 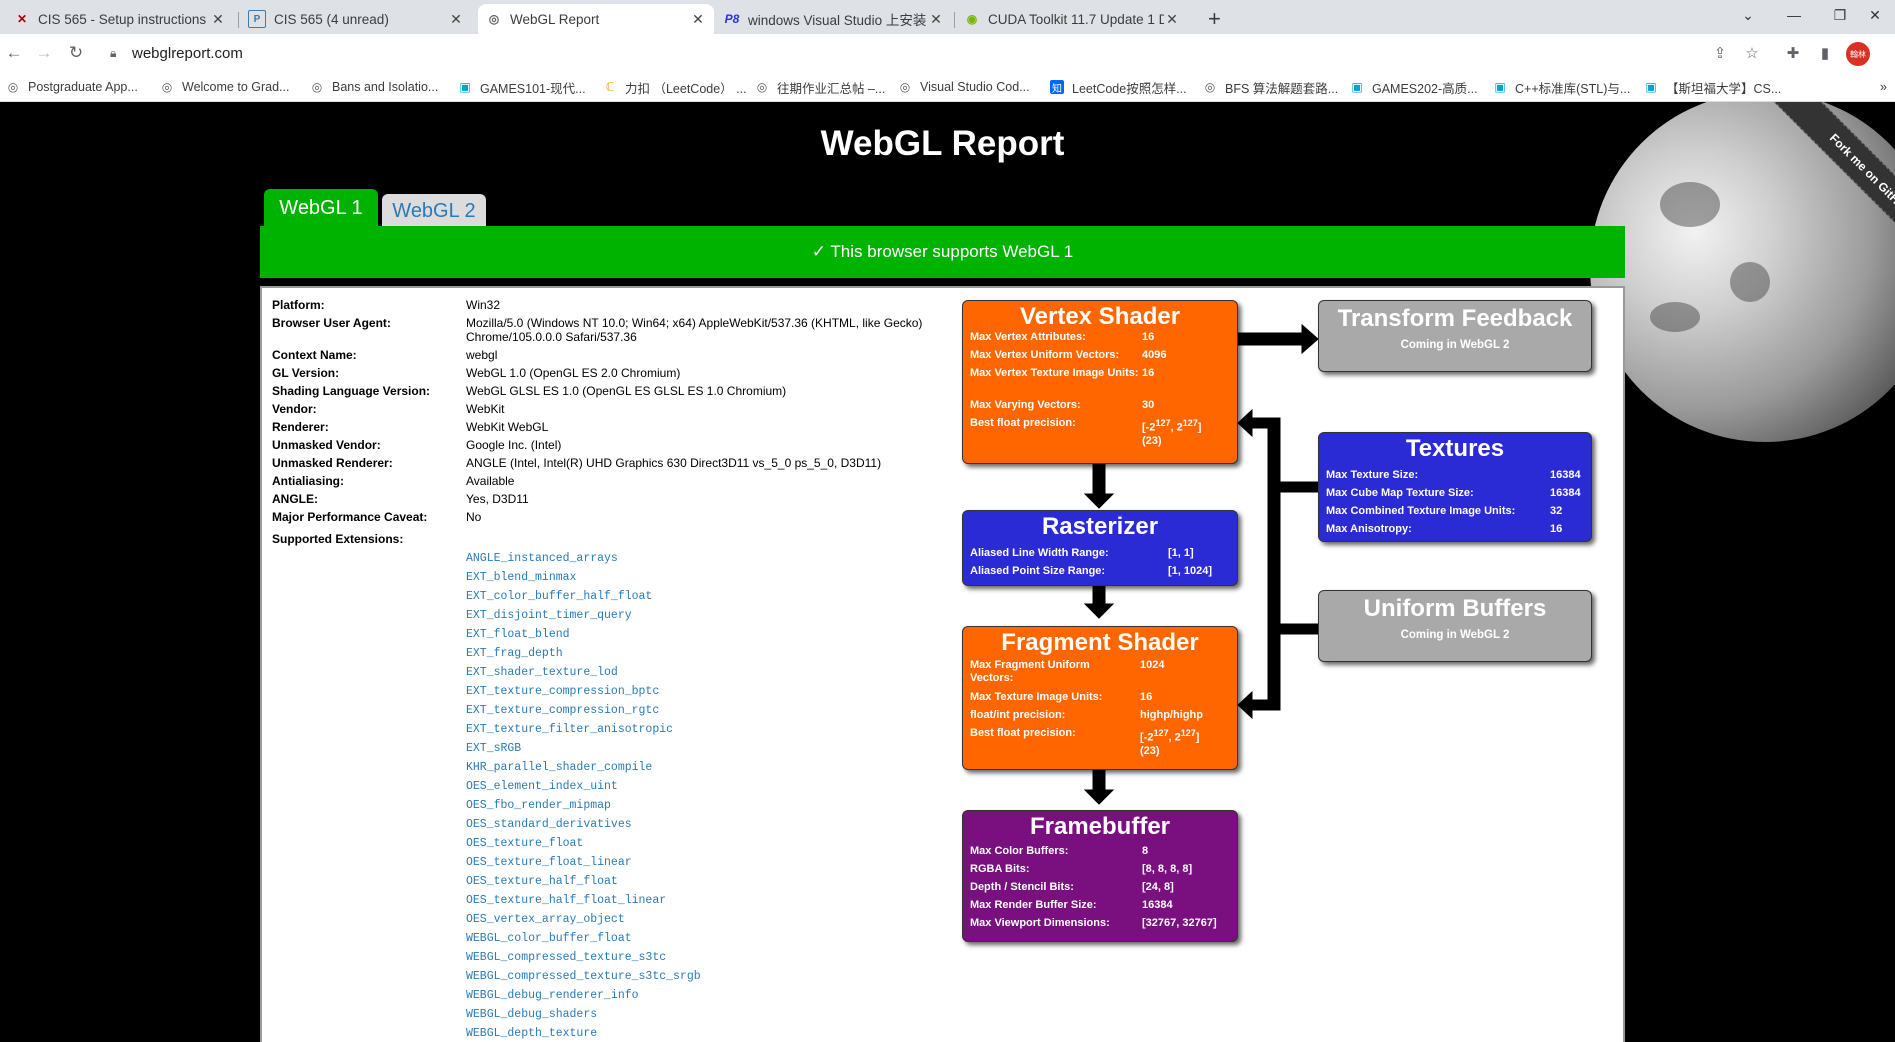 What do you see at coordinates (1100, 642) in the screenshot?
I see `fragment-shader-title: Fragment Shader` at bounding box center [1100, 642].